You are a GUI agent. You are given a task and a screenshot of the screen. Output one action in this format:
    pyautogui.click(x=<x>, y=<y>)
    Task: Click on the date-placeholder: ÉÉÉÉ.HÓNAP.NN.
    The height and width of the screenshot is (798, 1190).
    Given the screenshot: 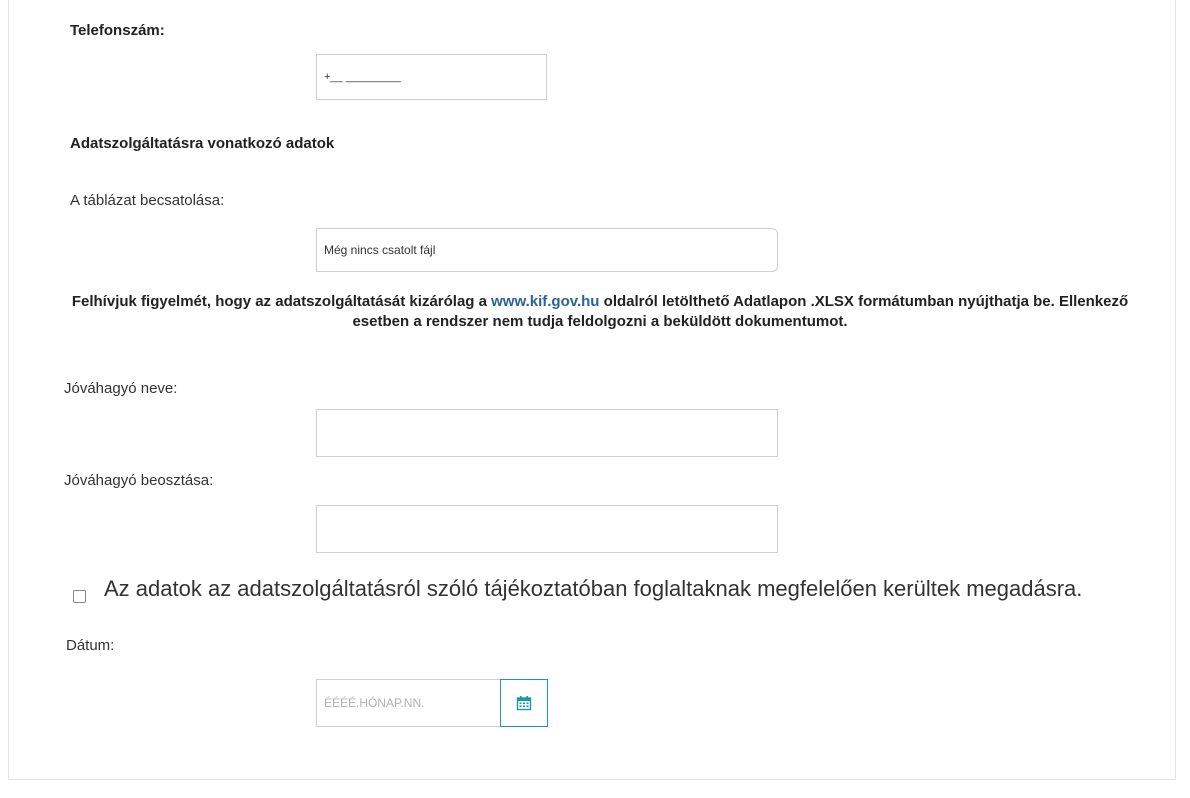 What is the action you would take?
    pyautogui.click(x=374, y=703)
    